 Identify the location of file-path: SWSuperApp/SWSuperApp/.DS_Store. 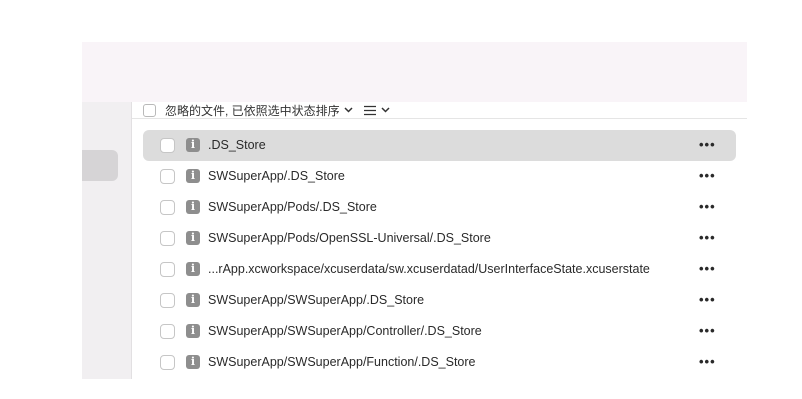
(316, 300).